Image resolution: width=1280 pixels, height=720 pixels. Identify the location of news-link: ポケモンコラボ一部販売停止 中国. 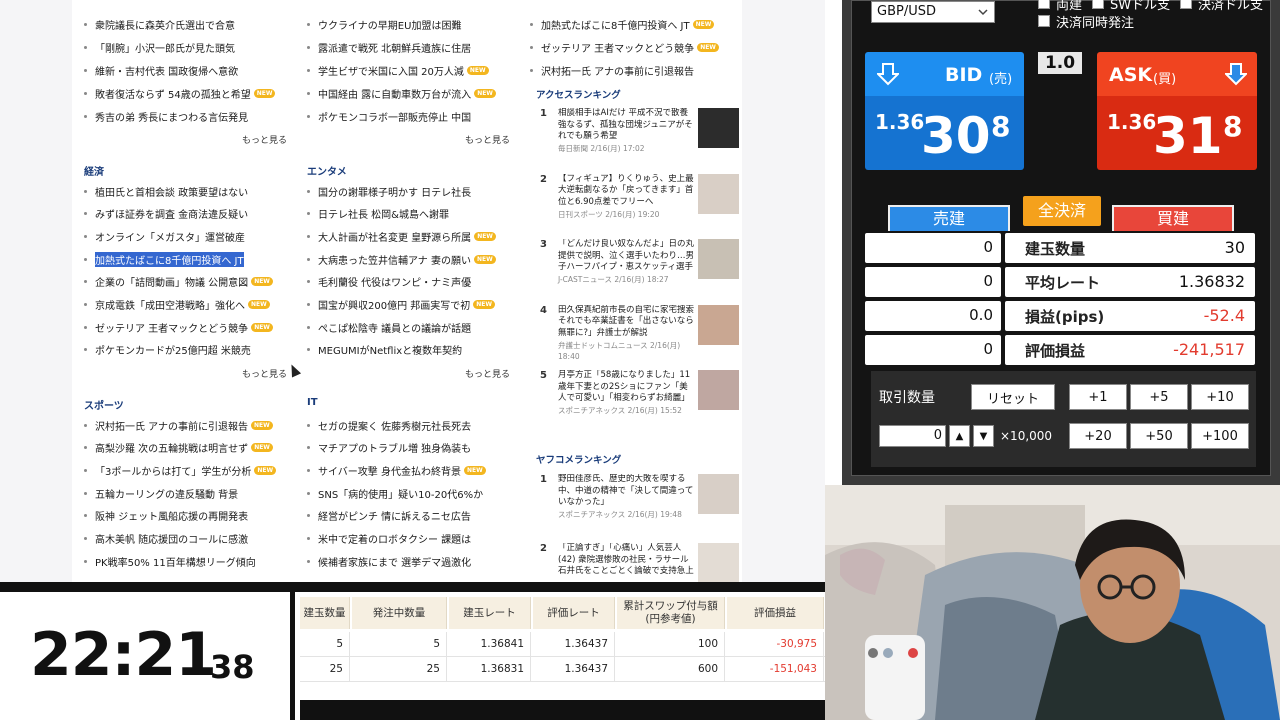
(389, 116).